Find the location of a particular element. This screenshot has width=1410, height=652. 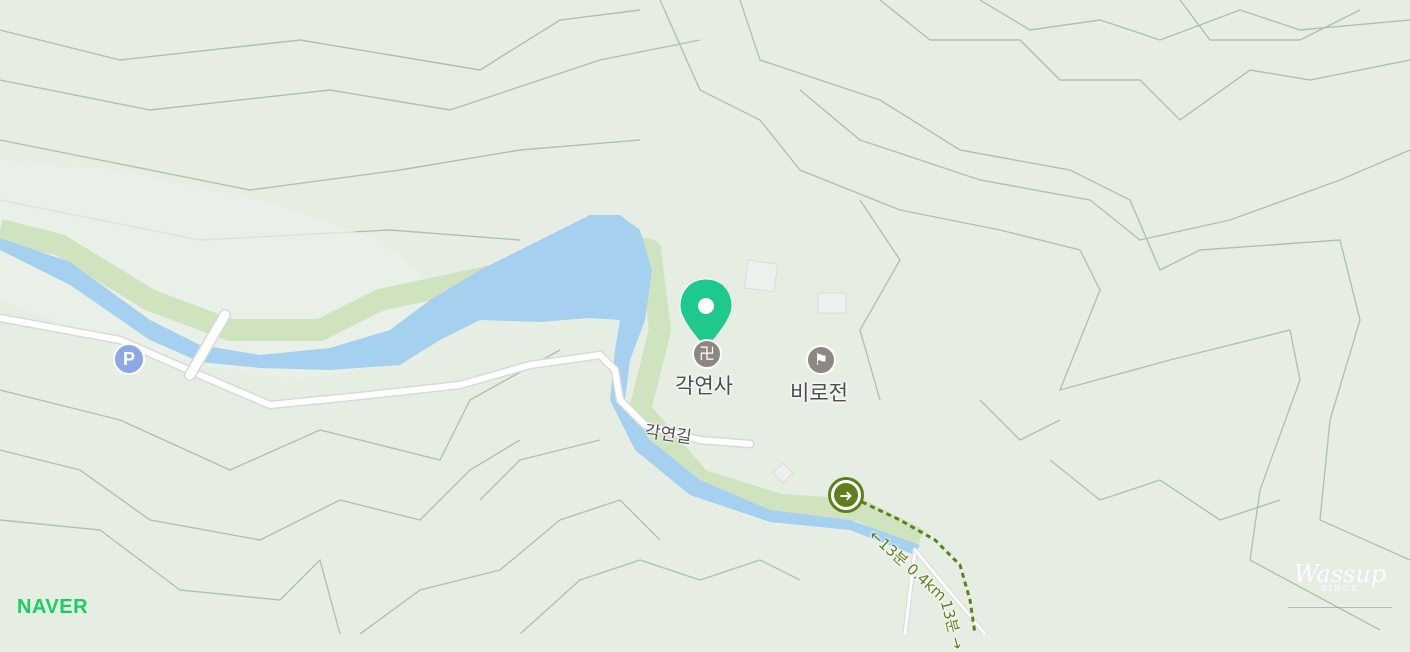

flag-icon: ⚑ is located at coordinates (821, 360).